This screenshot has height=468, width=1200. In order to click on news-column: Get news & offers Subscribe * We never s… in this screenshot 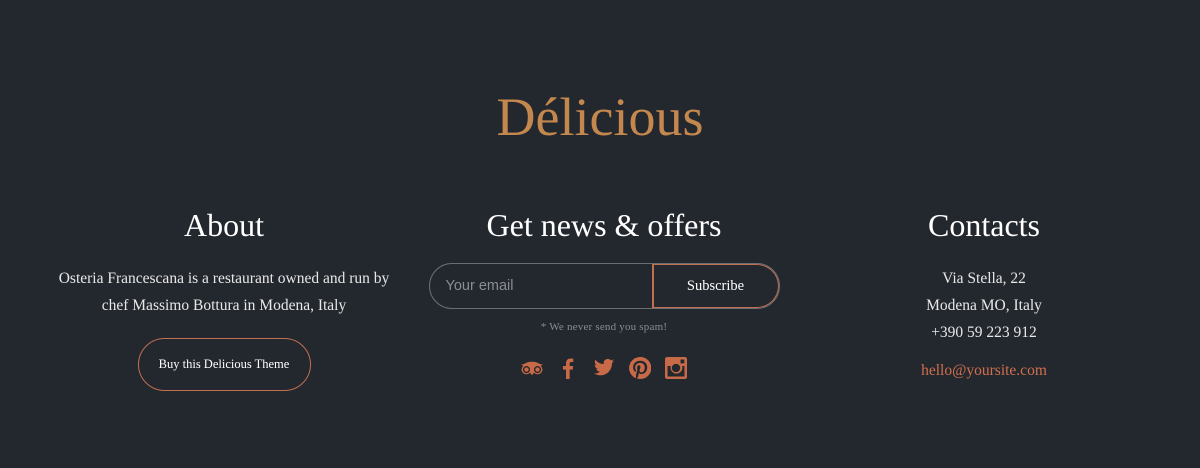, I will do `click(604, 292)`.